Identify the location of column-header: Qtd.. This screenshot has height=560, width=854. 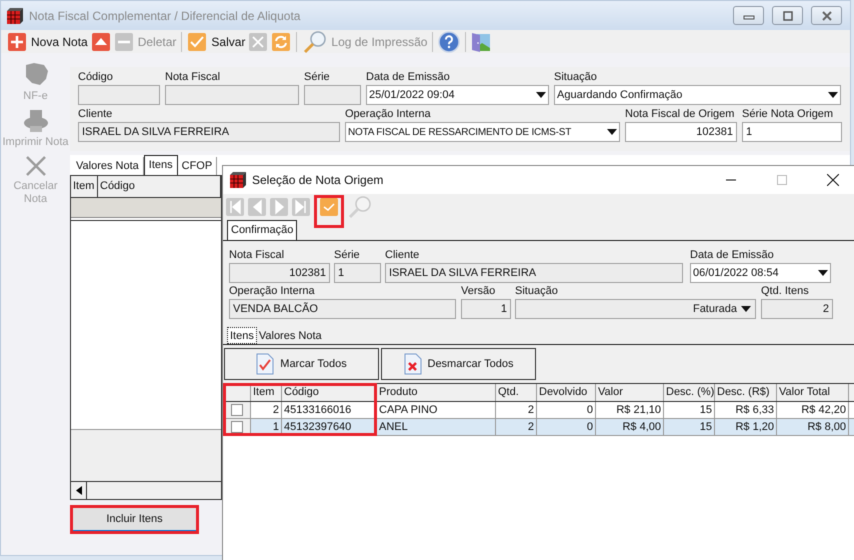
(508, 392).